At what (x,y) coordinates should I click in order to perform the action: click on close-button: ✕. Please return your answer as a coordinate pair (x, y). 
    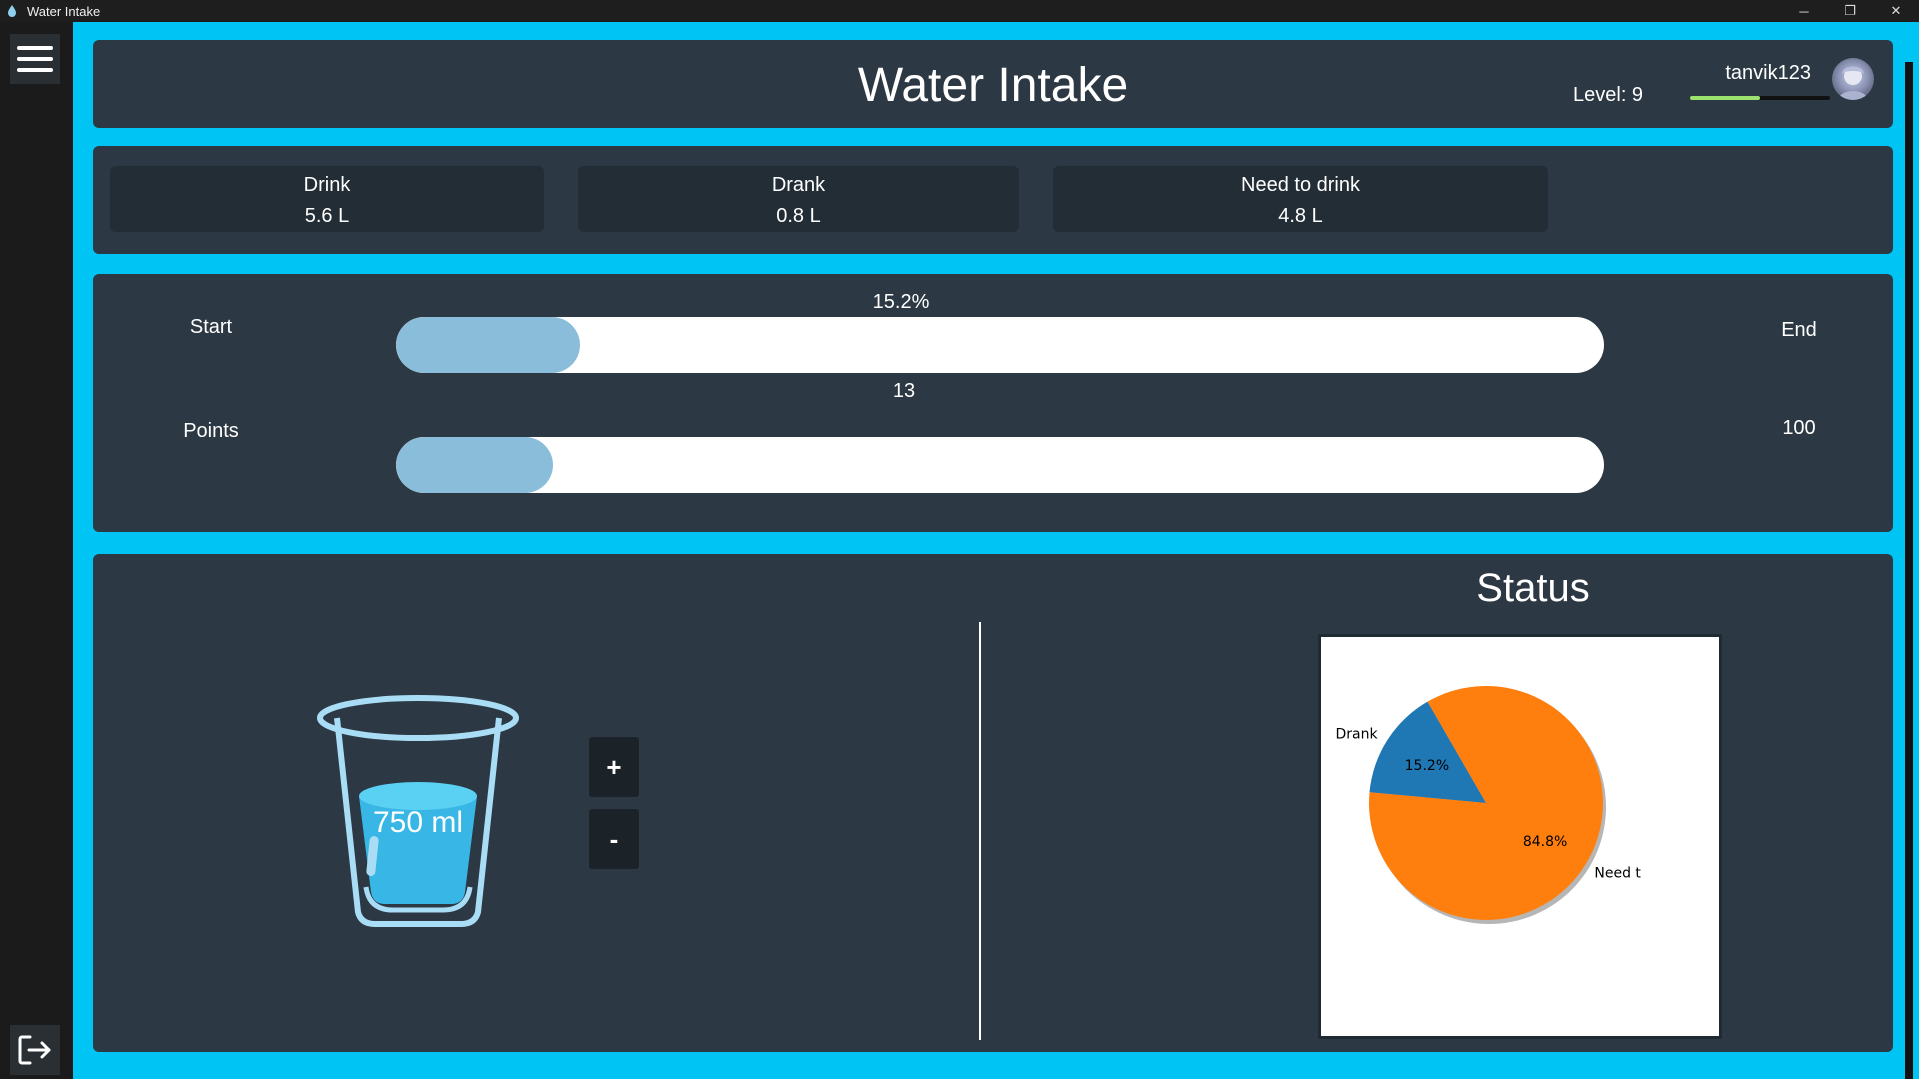
    Looking at the image, I should click on (1896, 11).